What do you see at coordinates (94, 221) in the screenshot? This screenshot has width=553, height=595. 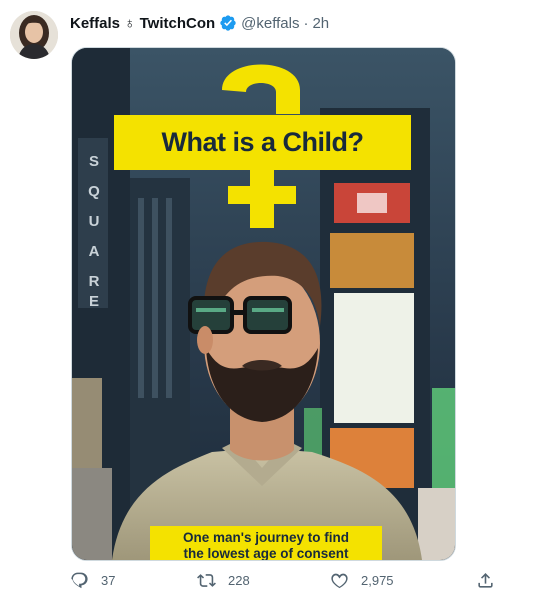 I see `svg-text: U` at bounding box center [94, 221].